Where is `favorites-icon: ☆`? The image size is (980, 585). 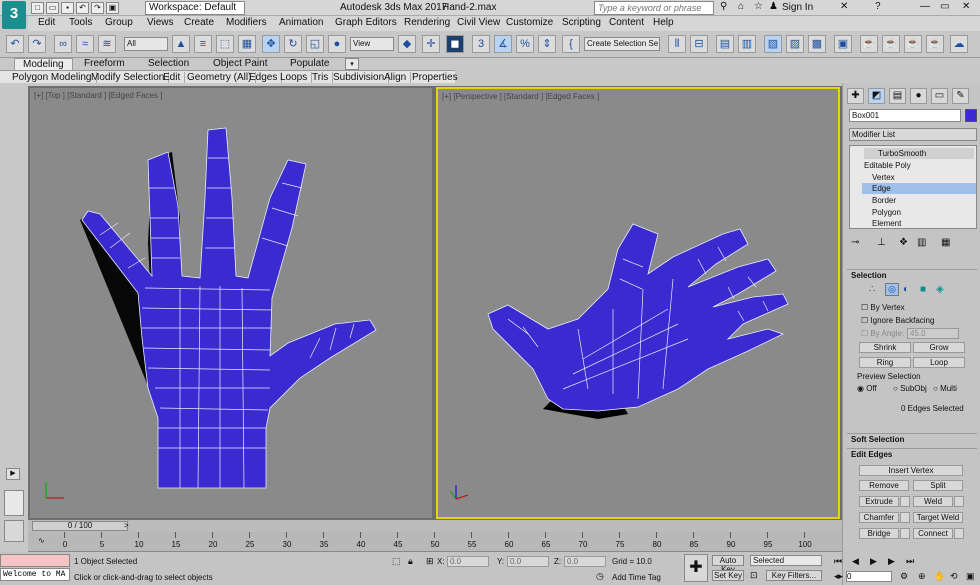
favorites-icon: ☆ is located at coordinates (758, 6).